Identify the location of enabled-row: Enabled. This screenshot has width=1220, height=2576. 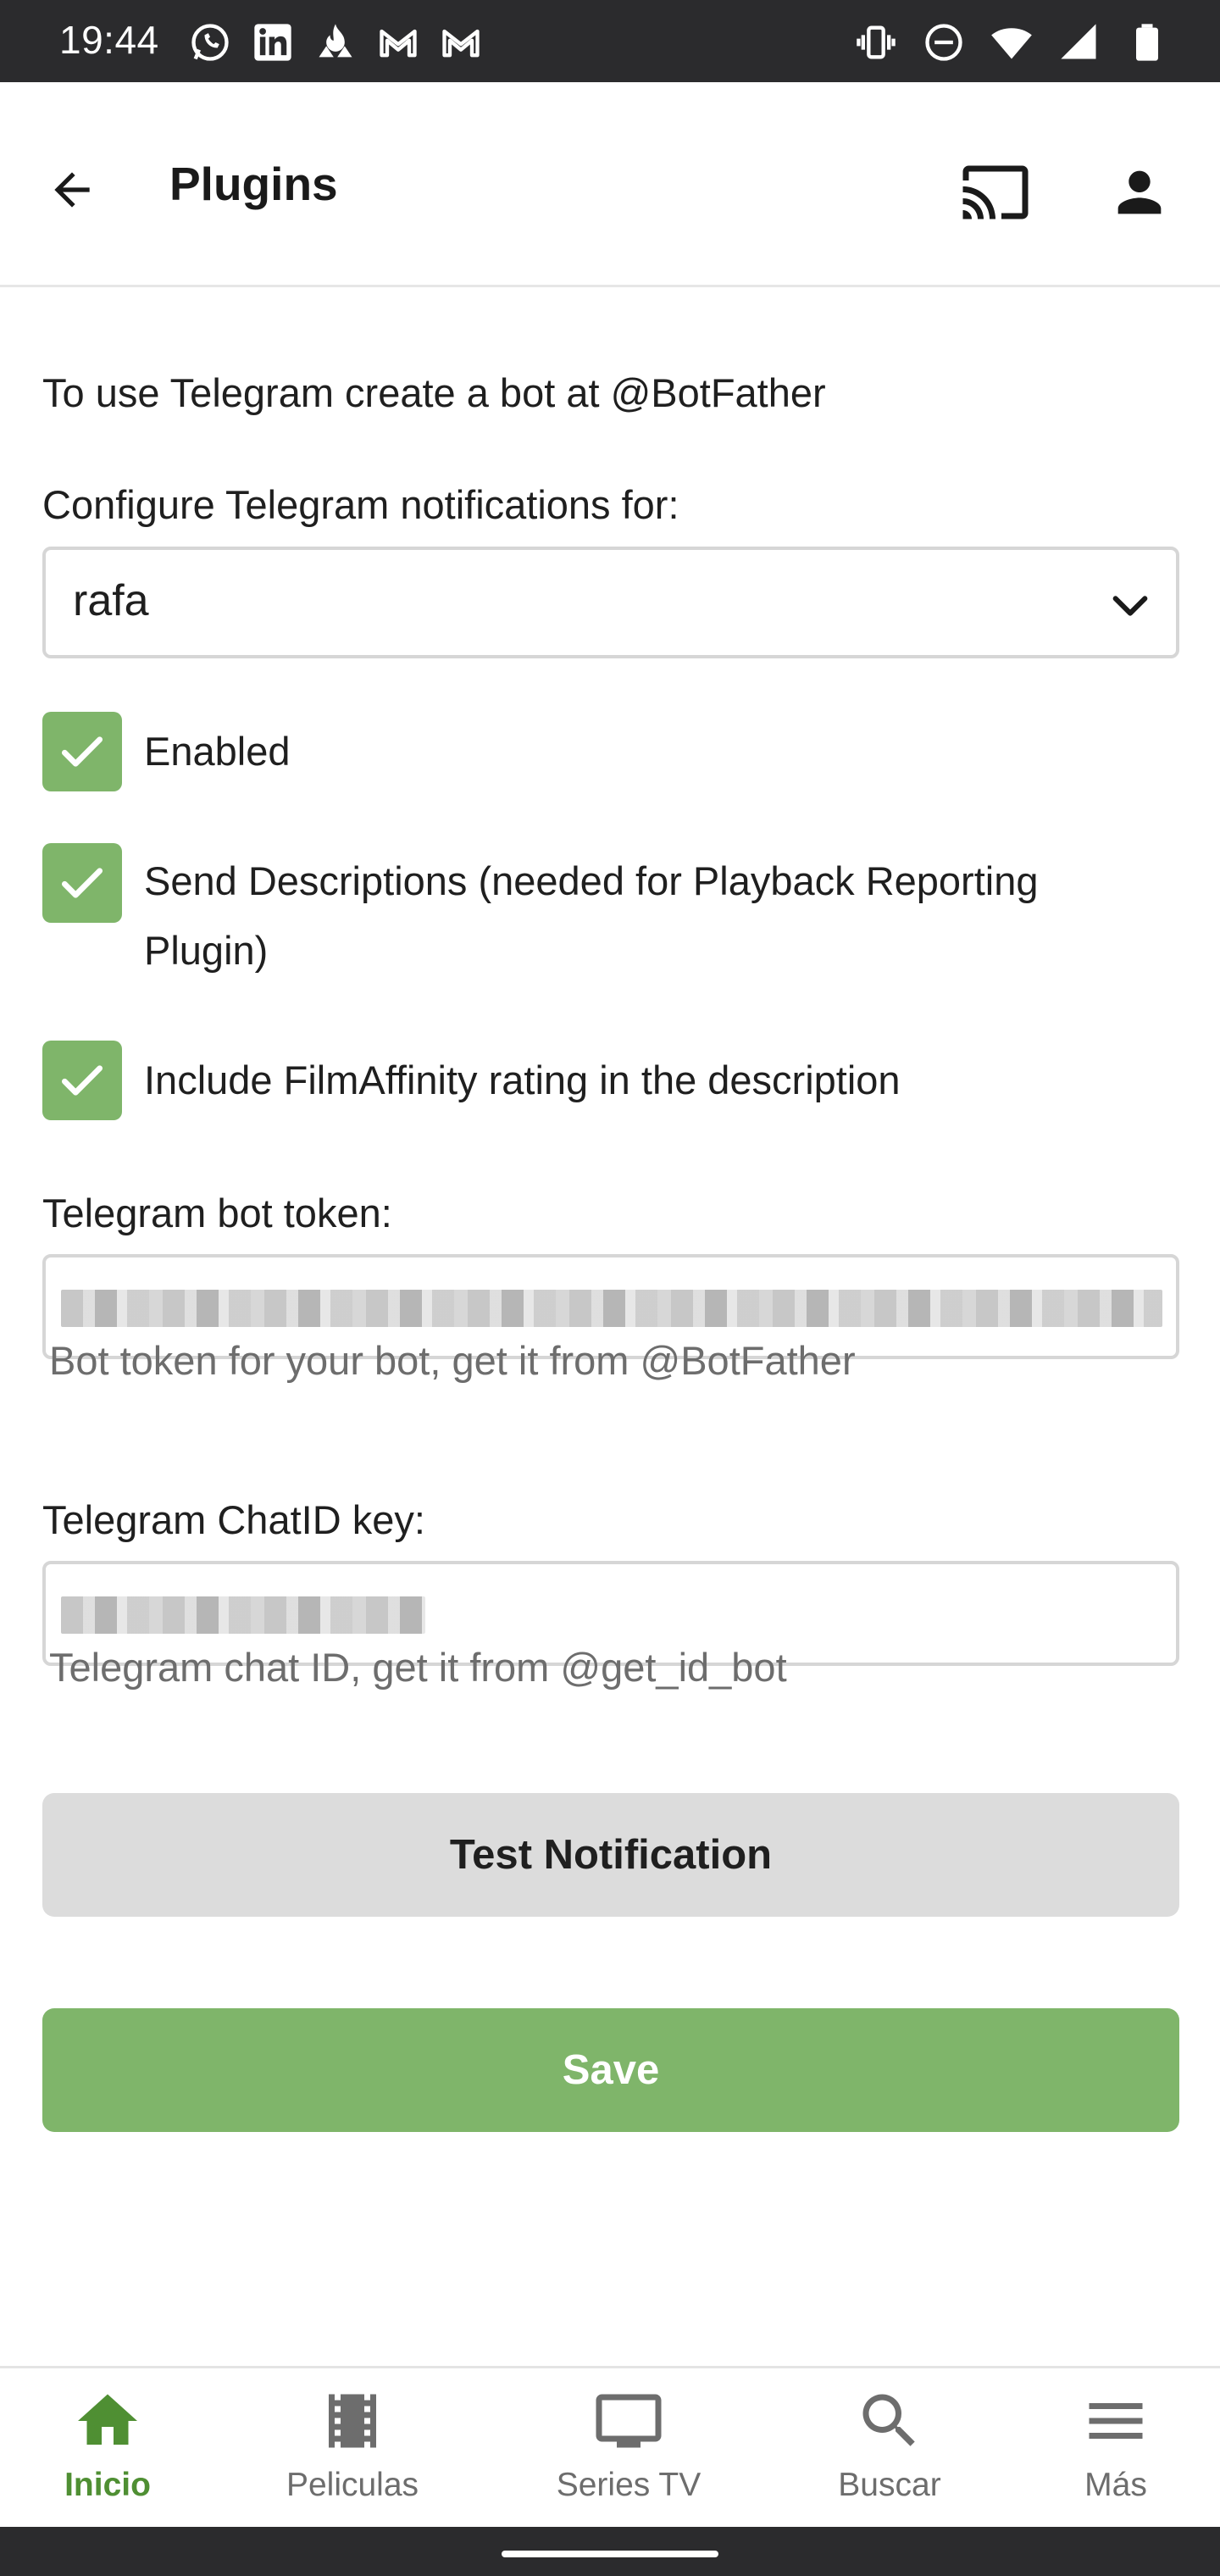
(610, 751).